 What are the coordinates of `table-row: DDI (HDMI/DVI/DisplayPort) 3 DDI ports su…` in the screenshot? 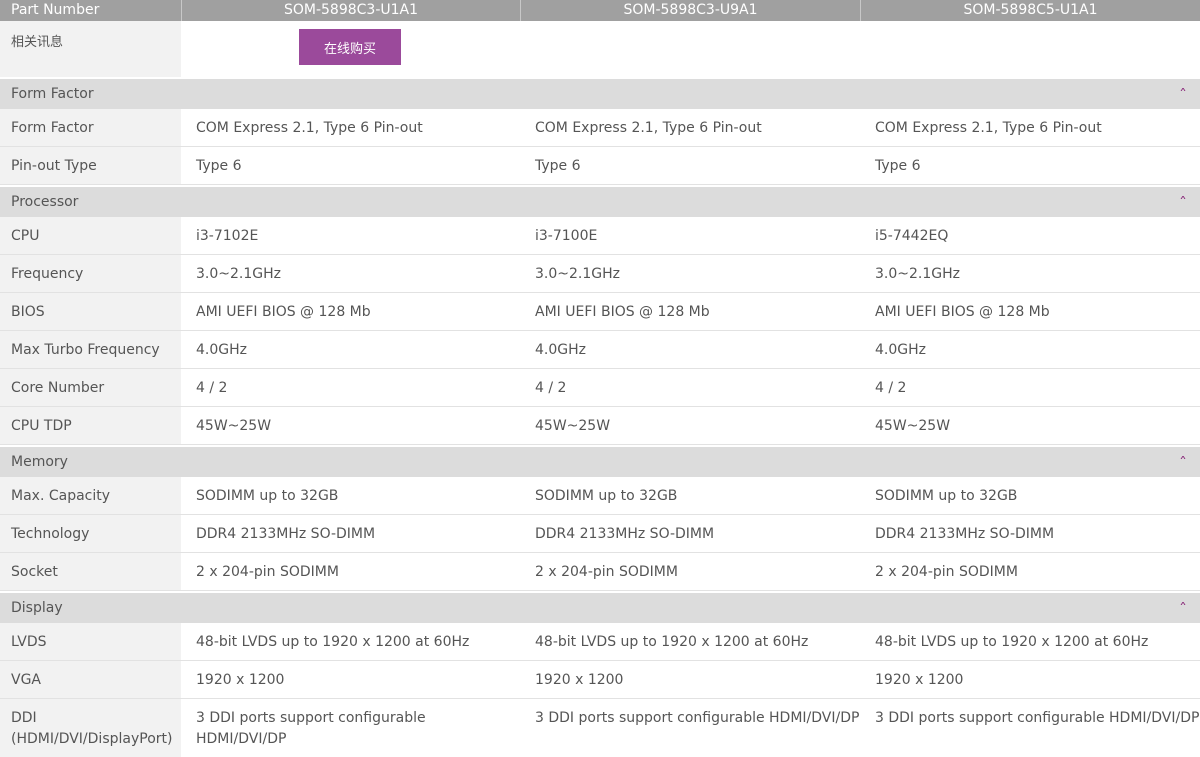 It's located at (600, 728).